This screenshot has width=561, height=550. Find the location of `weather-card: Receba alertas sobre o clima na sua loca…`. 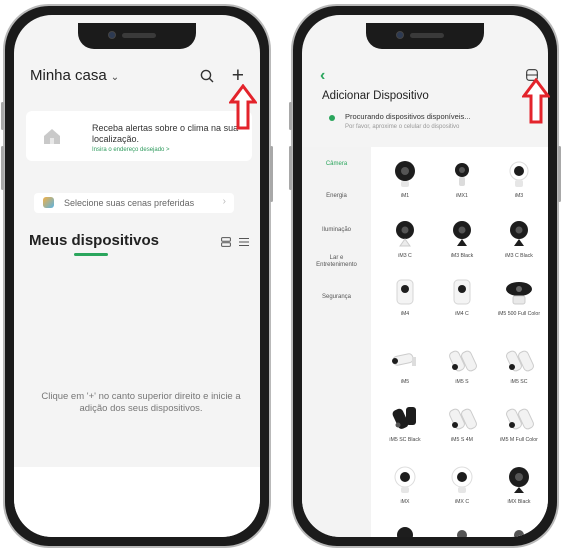

weather-card: Receba alertas sobre o clima na sua loca… is located at coordinates (139, 136).